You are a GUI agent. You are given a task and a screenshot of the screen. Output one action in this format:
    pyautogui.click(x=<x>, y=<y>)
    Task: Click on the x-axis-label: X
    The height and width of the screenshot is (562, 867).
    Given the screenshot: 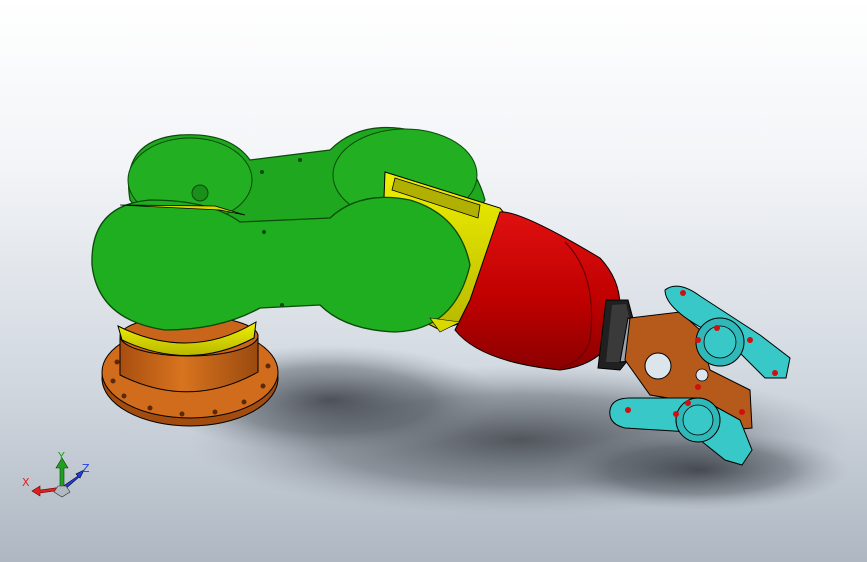 What is the action you would take?
    pyautogui.click(x=26, y=482)
    